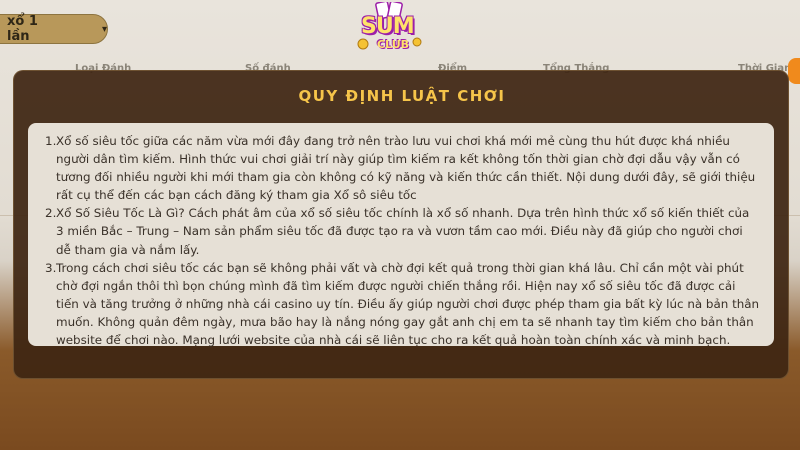 The image size is (800, 450). Describe the element at coordinates (794, 71) in the screenshot. I see `side-menu-tab` at that location.